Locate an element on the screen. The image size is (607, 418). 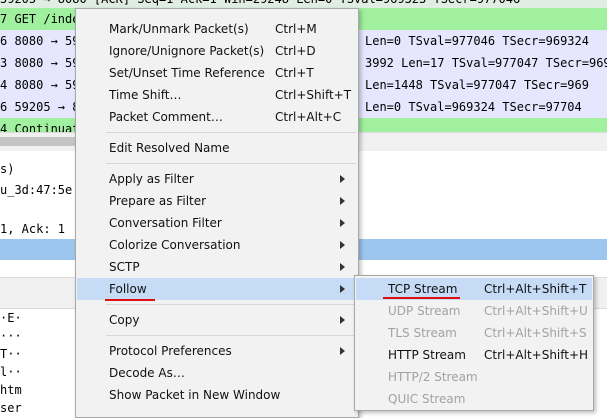
menu-item-label: Prepare as Filter is located at coordinates (158, 201).